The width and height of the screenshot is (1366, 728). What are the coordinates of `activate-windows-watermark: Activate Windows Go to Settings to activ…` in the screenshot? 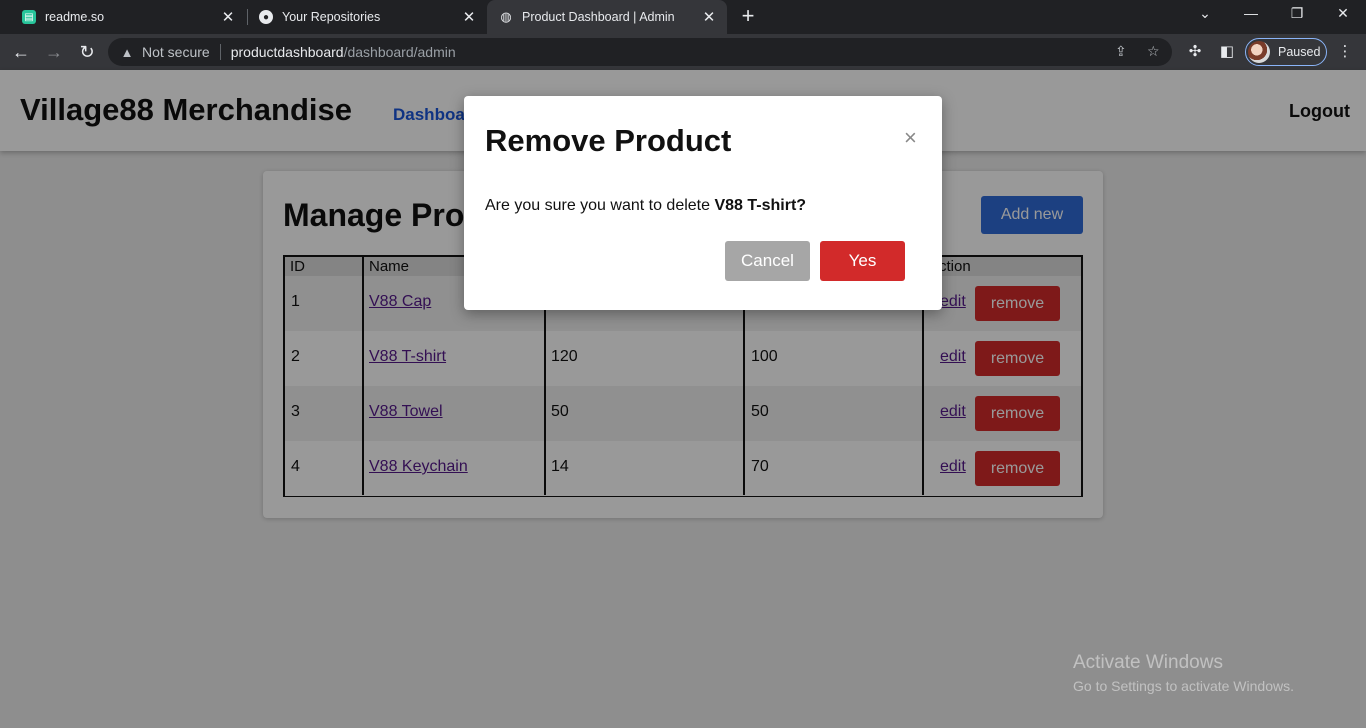 It's located at (1183, 673).